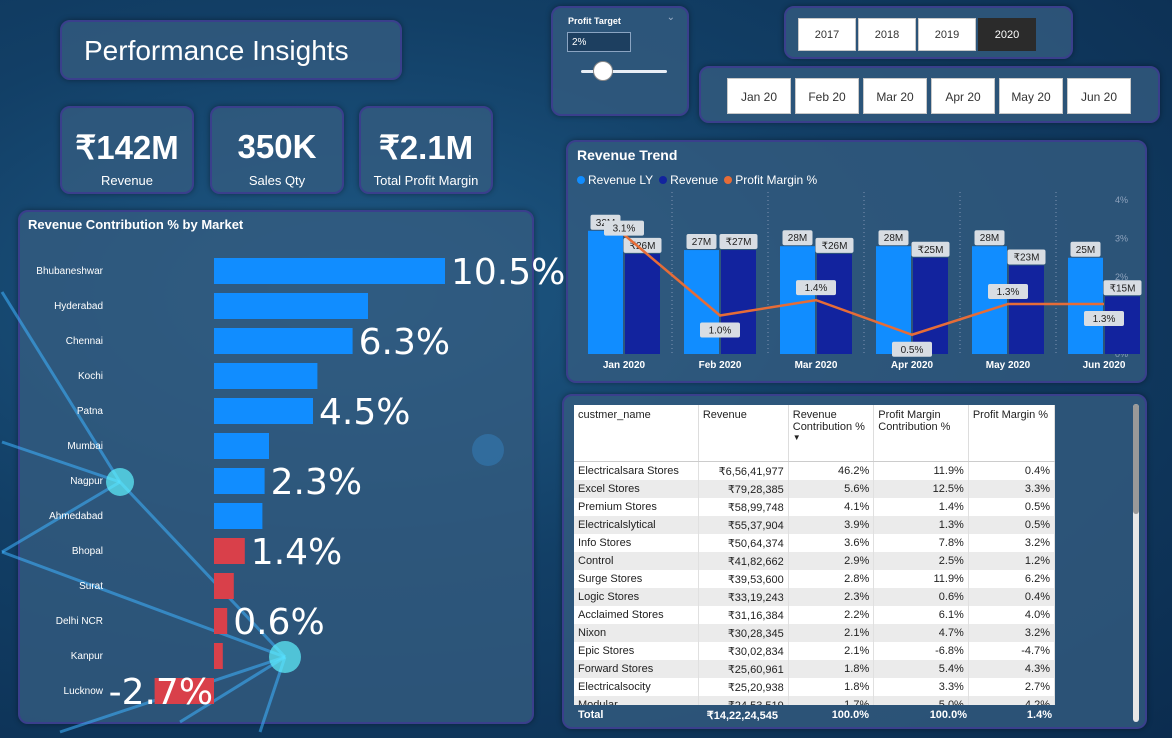 This screenshot has width=1172, height=738. Describe the element at coordinates (814, 615) in the screenshot. I see `table-row: Acclaimed Stores ₹31,16,384 2.2% 6.1% 4.0%` at that location.